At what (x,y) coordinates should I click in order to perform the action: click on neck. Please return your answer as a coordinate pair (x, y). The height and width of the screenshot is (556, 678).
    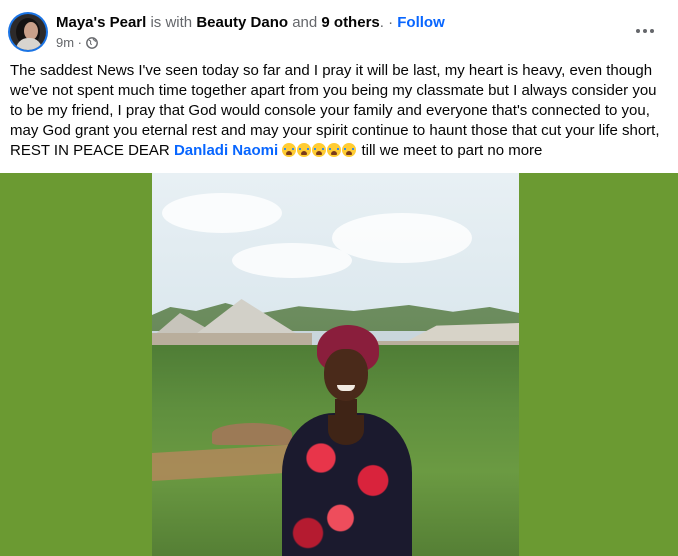
    Looking at the image, I should click on (346, 409).